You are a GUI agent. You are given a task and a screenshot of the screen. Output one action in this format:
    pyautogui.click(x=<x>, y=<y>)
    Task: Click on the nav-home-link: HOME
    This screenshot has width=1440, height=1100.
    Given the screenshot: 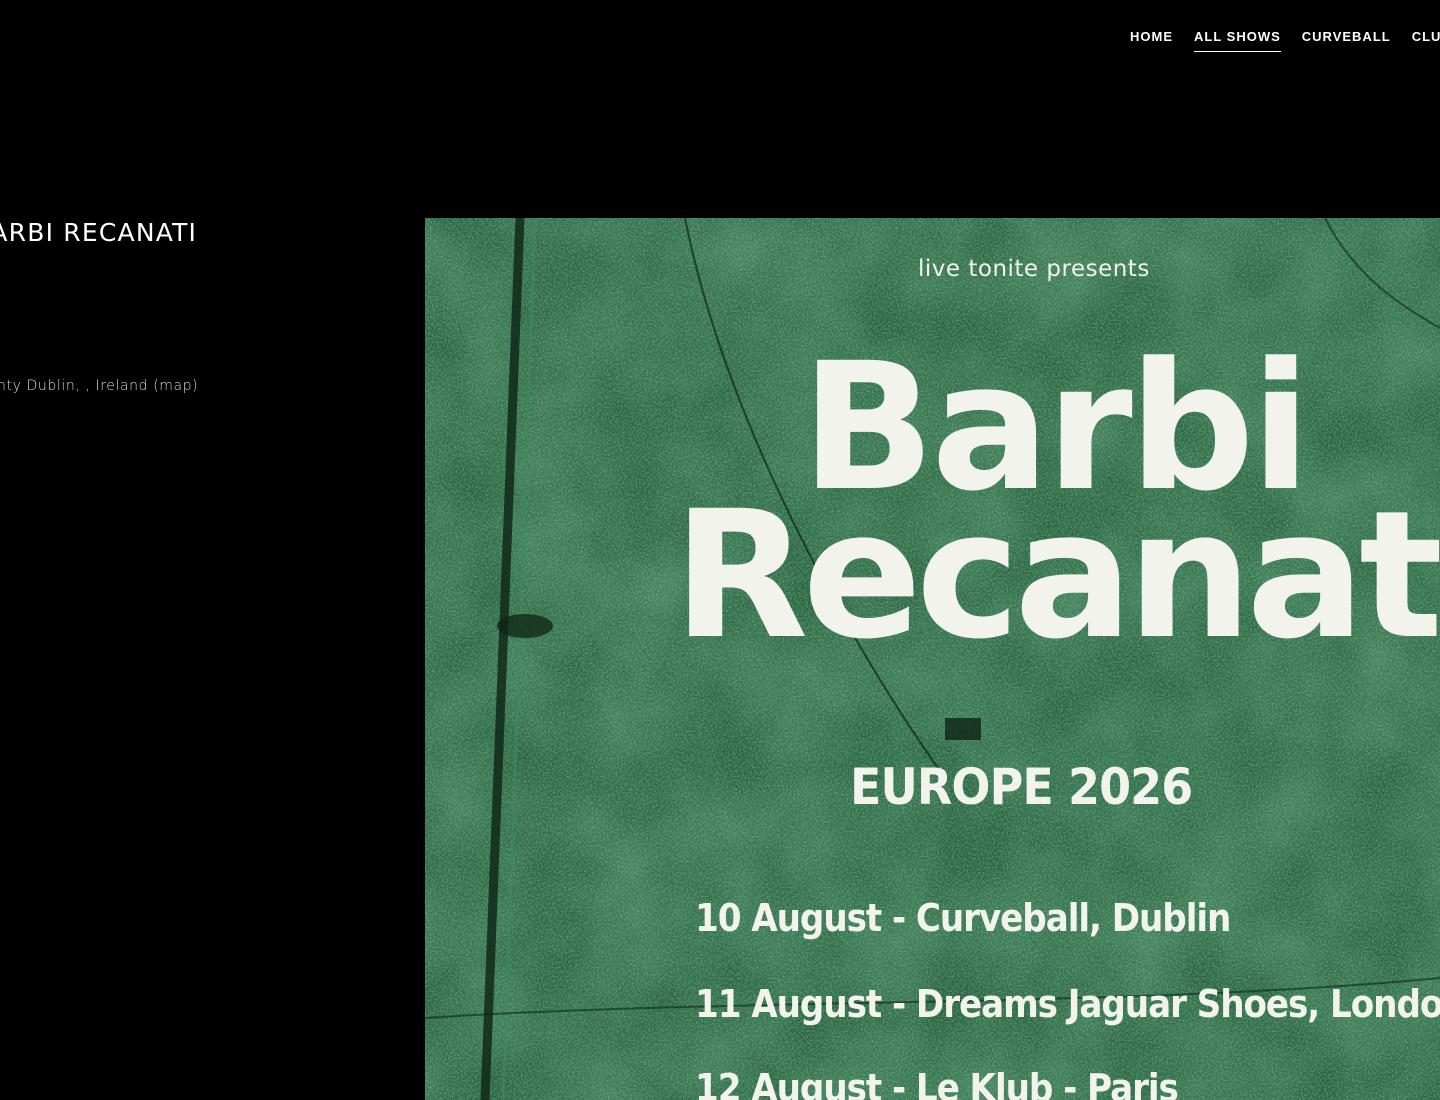 What is the action you would take?
    pyautogui.click(x=1151, y=40)
    